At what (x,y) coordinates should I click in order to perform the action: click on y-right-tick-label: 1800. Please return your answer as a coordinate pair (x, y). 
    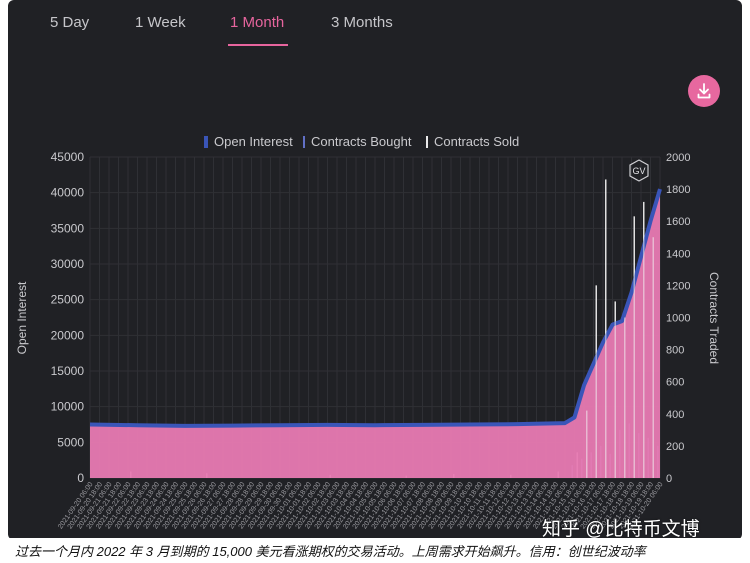
    Looking at the image, I should click on (678, 190).